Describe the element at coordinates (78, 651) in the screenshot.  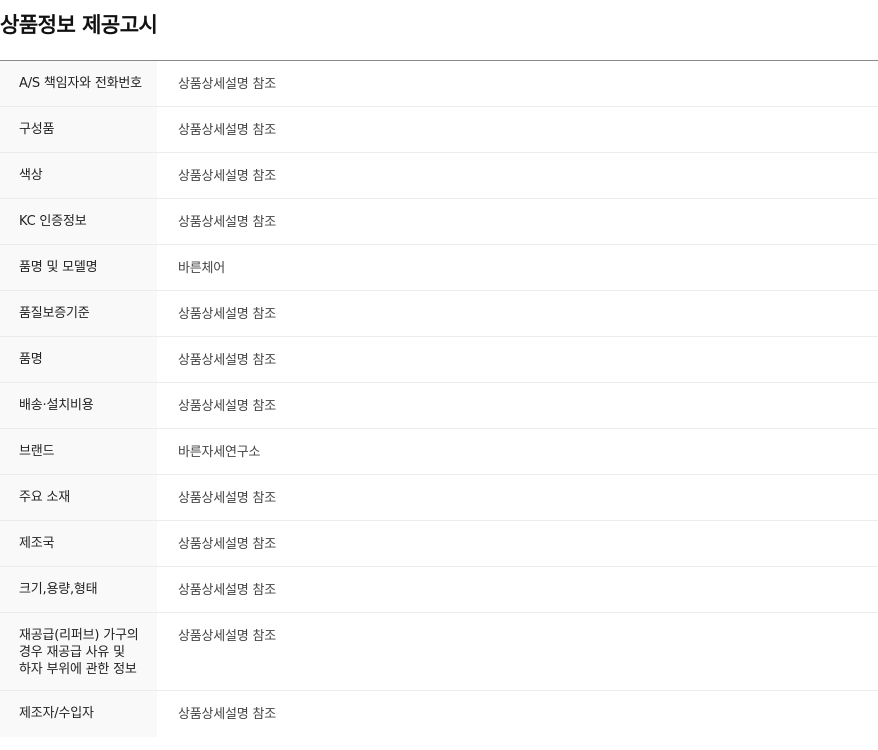
I see `row-label: 재공급(리퍼브) 가구의 경우 재공급 사유 및 하자 부위에 관한 정보` at that location.